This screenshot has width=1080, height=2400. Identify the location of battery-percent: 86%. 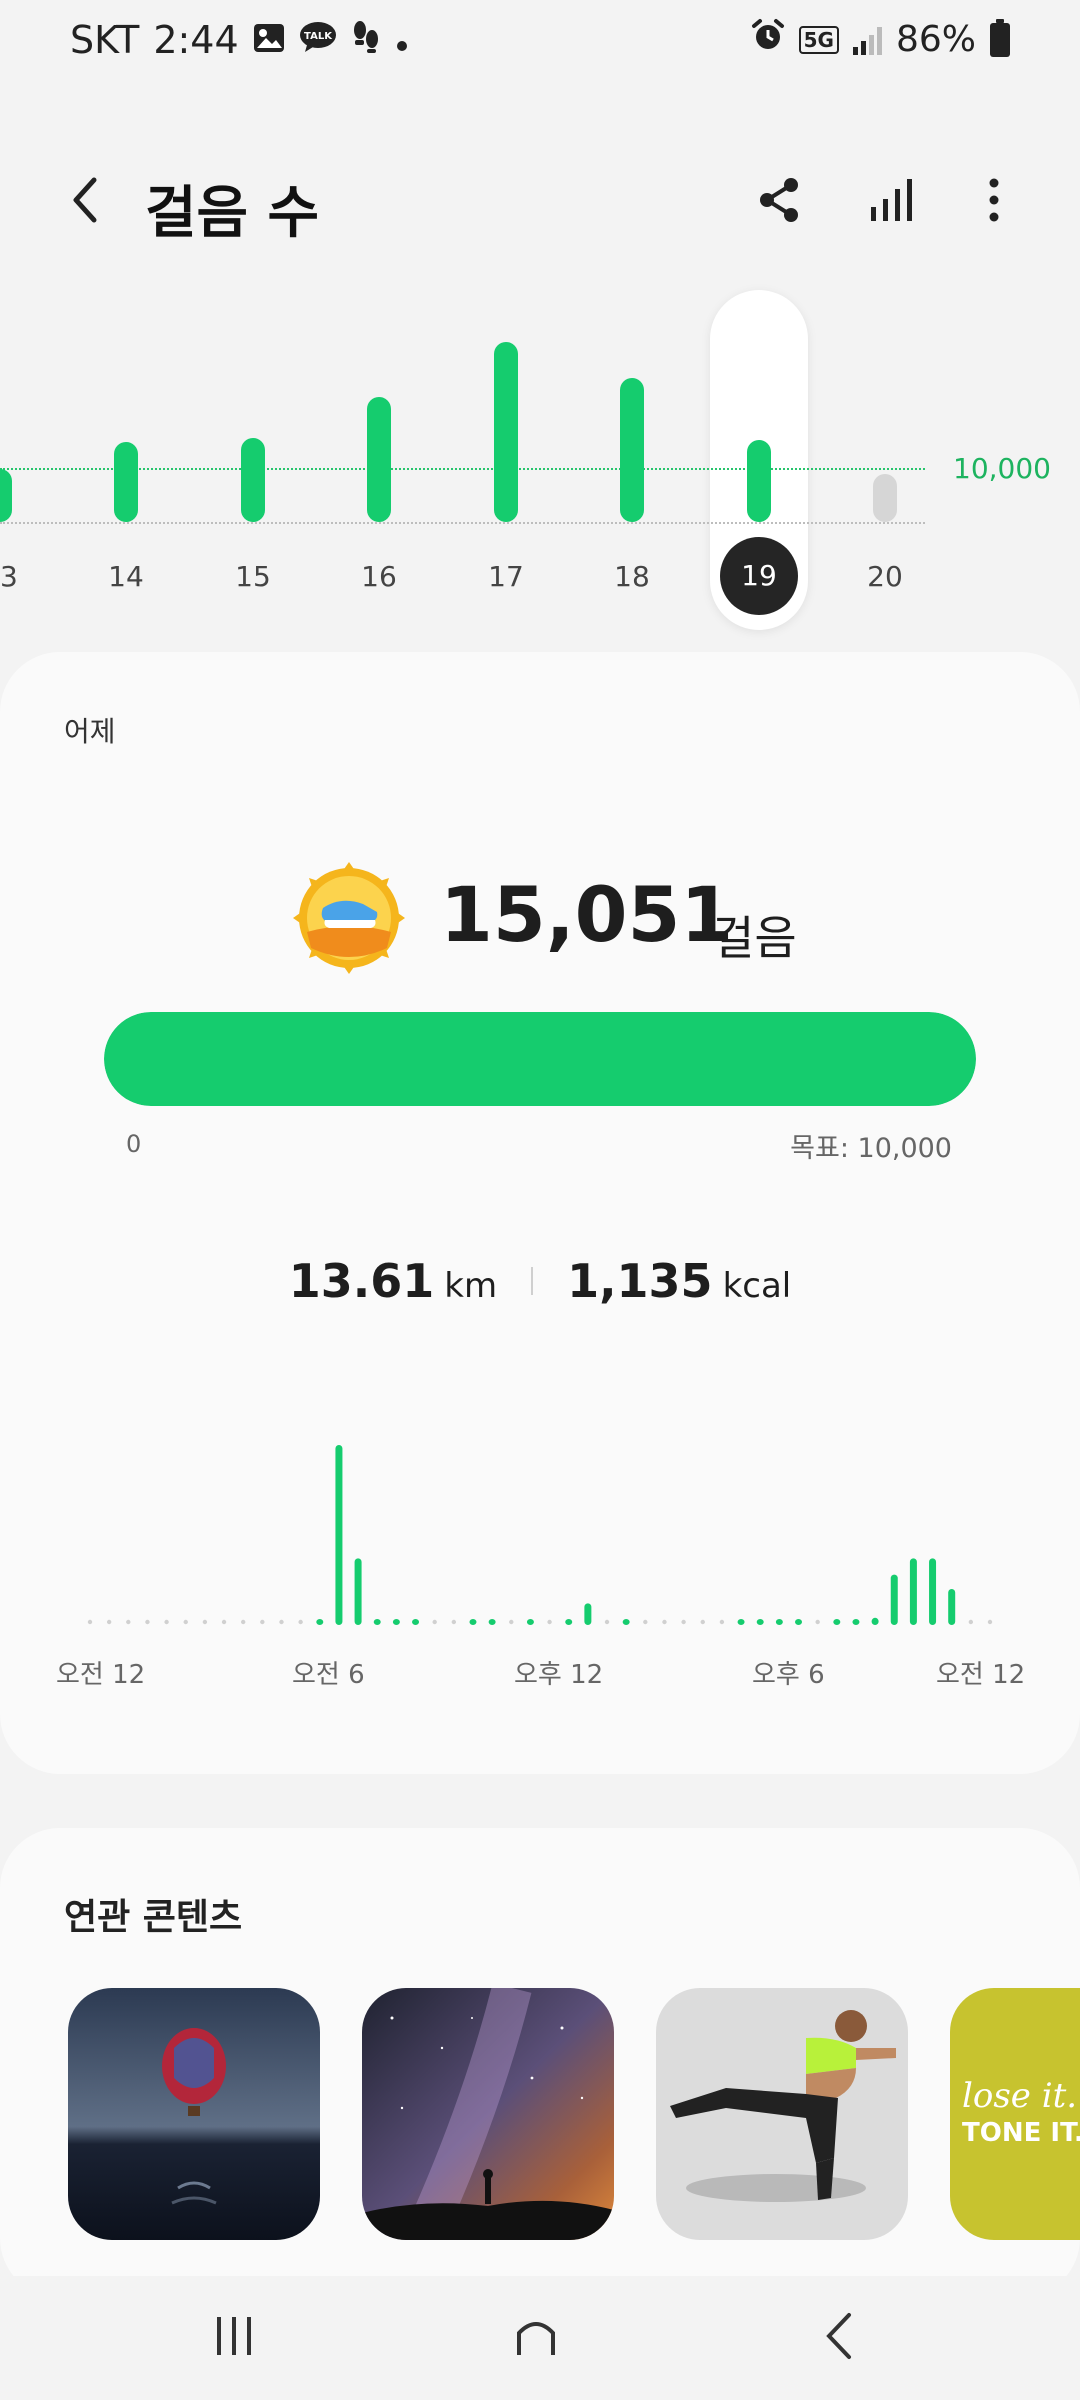
(935, 39).